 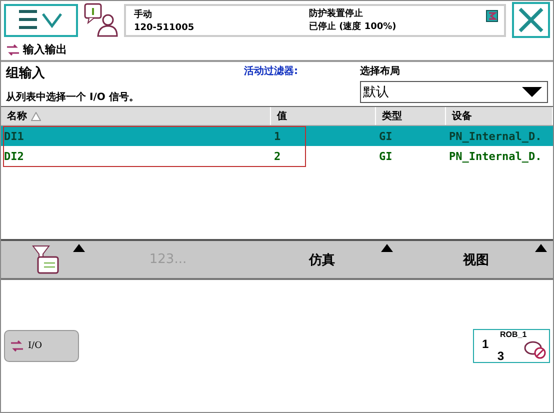 I want to click on window-icon, so click(x=492, y=16).